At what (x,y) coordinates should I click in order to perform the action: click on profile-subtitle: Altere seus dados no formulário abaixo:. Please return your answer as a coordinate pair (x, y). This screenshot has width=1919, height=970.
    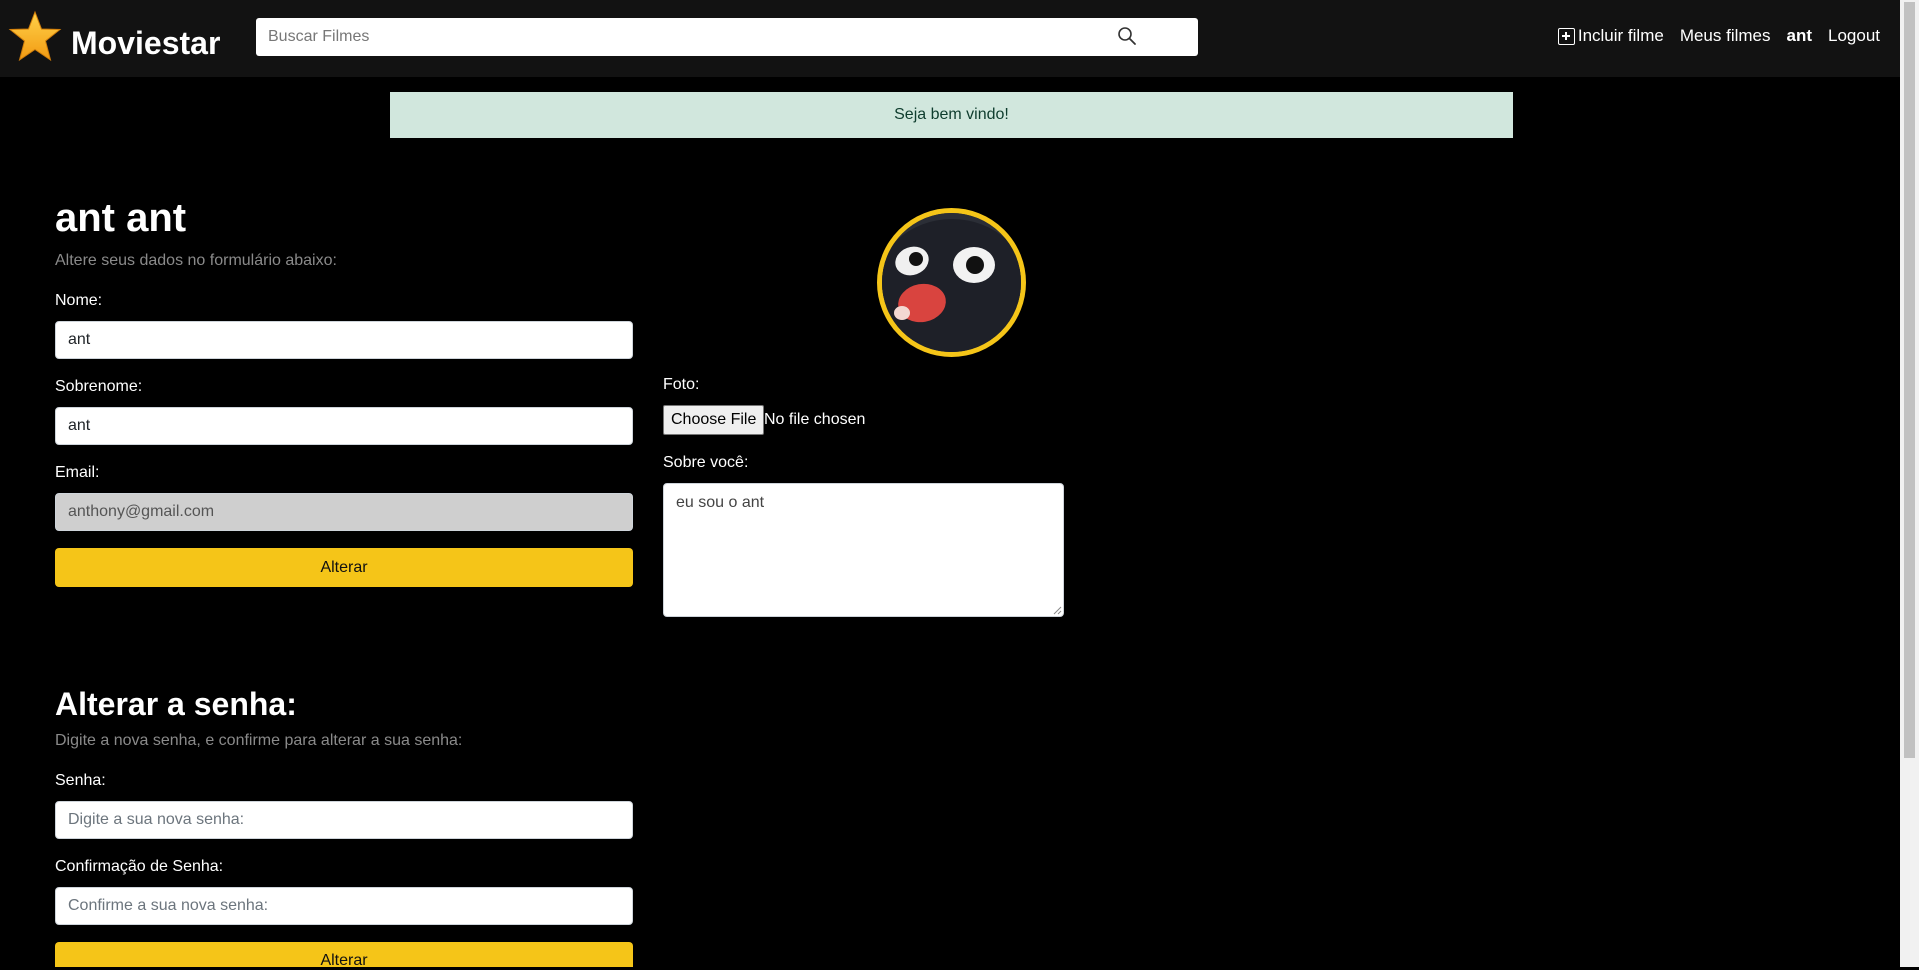
    Looking at the image, I should click on (196, 260).